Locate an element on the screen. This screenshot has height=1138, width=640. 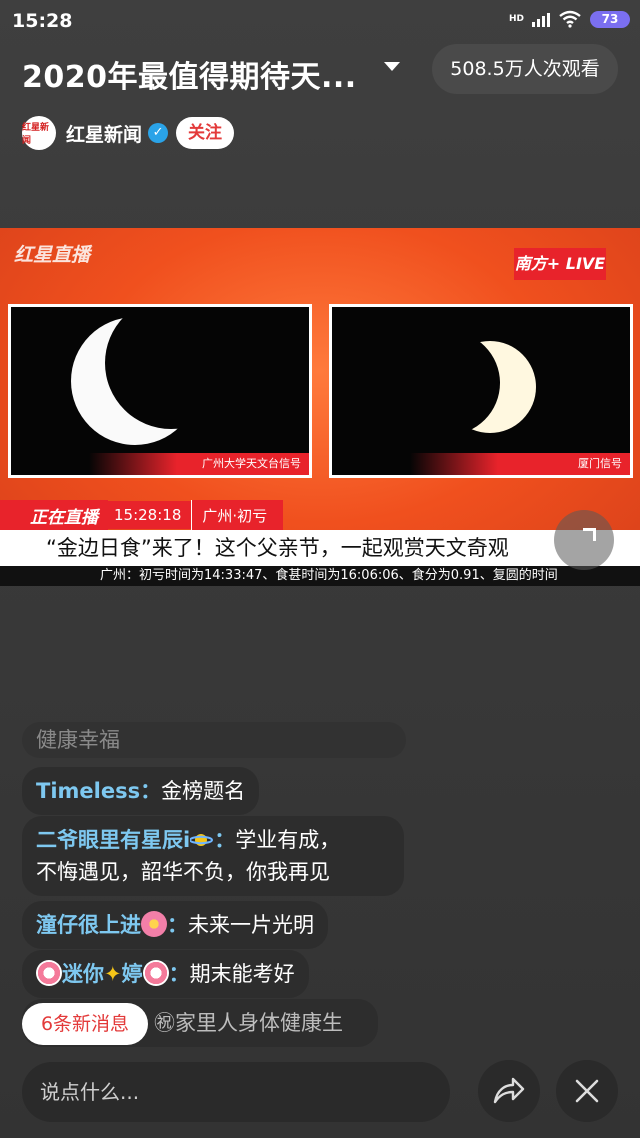
feed-caption: 广州大学天文台信号 is located at coordinates (199, 464).